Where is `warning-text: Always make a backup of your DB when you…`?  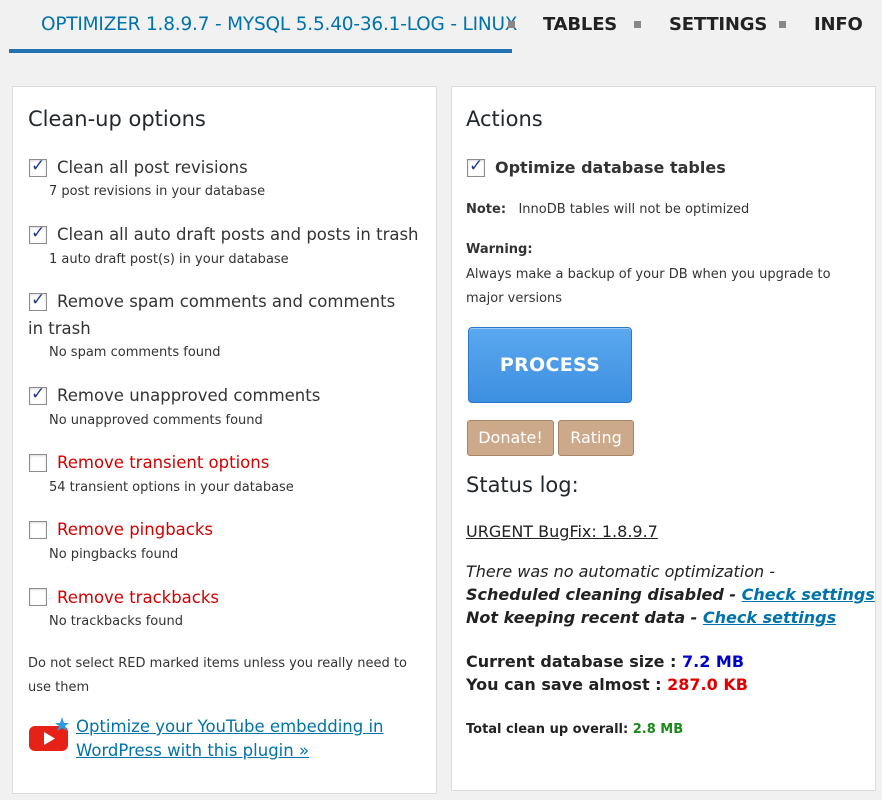 warning-text: Always make a backup of your DB when you… is located at coordinates (648, 286).